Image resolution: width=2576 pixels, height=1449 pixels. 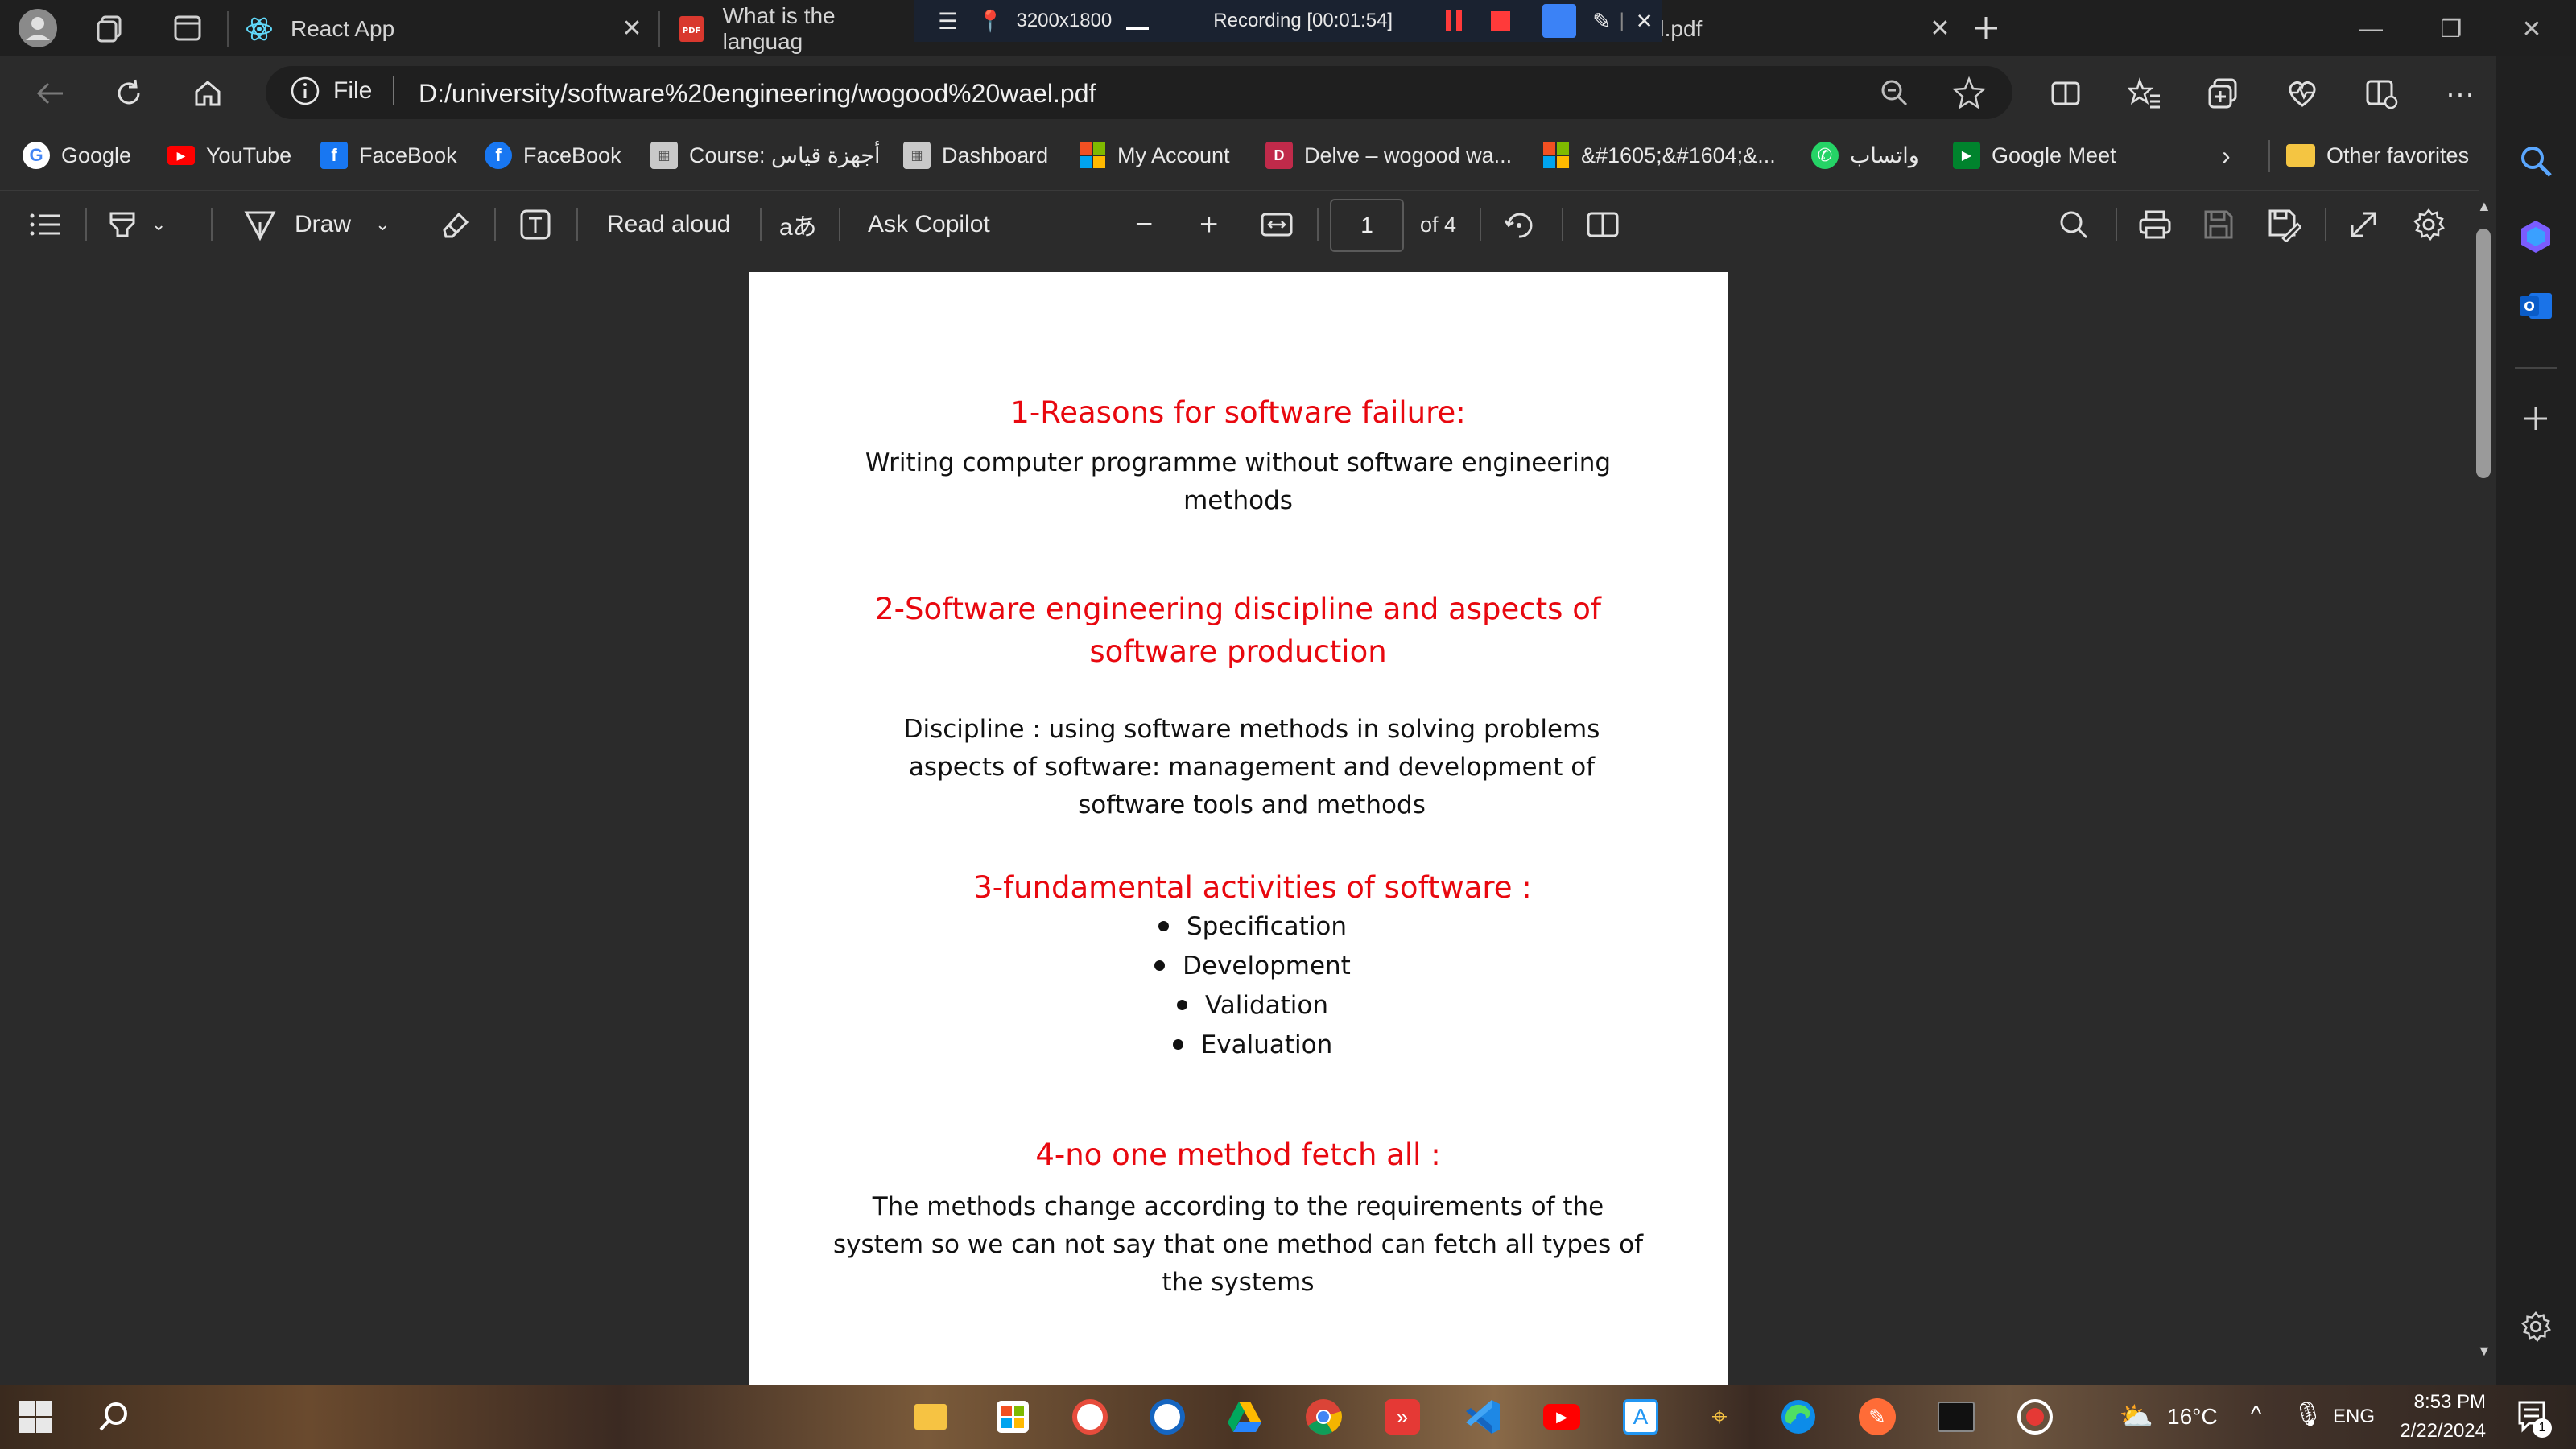 I want to click on translate-button: aあ, so click(x=798, y=224).